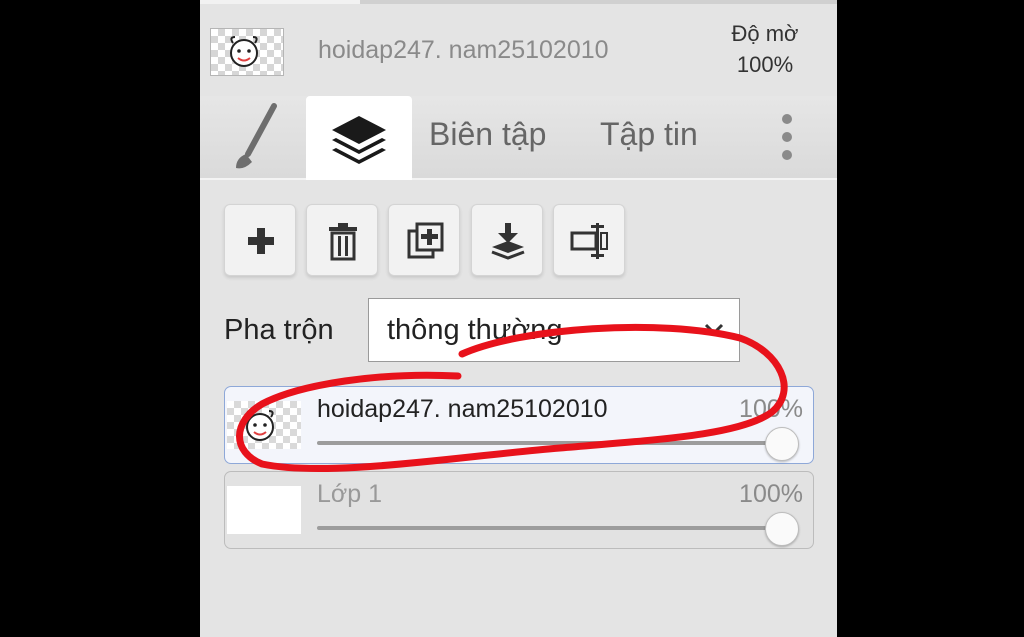 Image resolution: width=1024 pixels, height=637 pixels. I want to click on add-layer-button, so click(260, 240).